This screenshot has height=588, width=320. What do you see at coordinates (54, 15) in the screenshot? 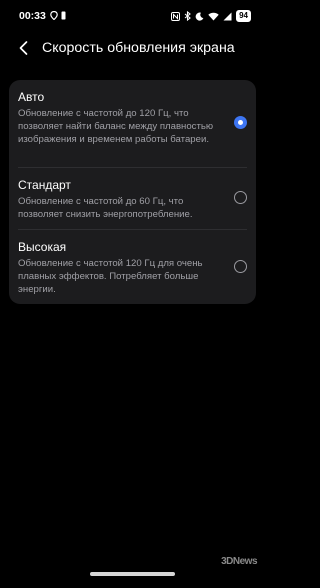
I see `location-icon` at bounding box center [54, 15].